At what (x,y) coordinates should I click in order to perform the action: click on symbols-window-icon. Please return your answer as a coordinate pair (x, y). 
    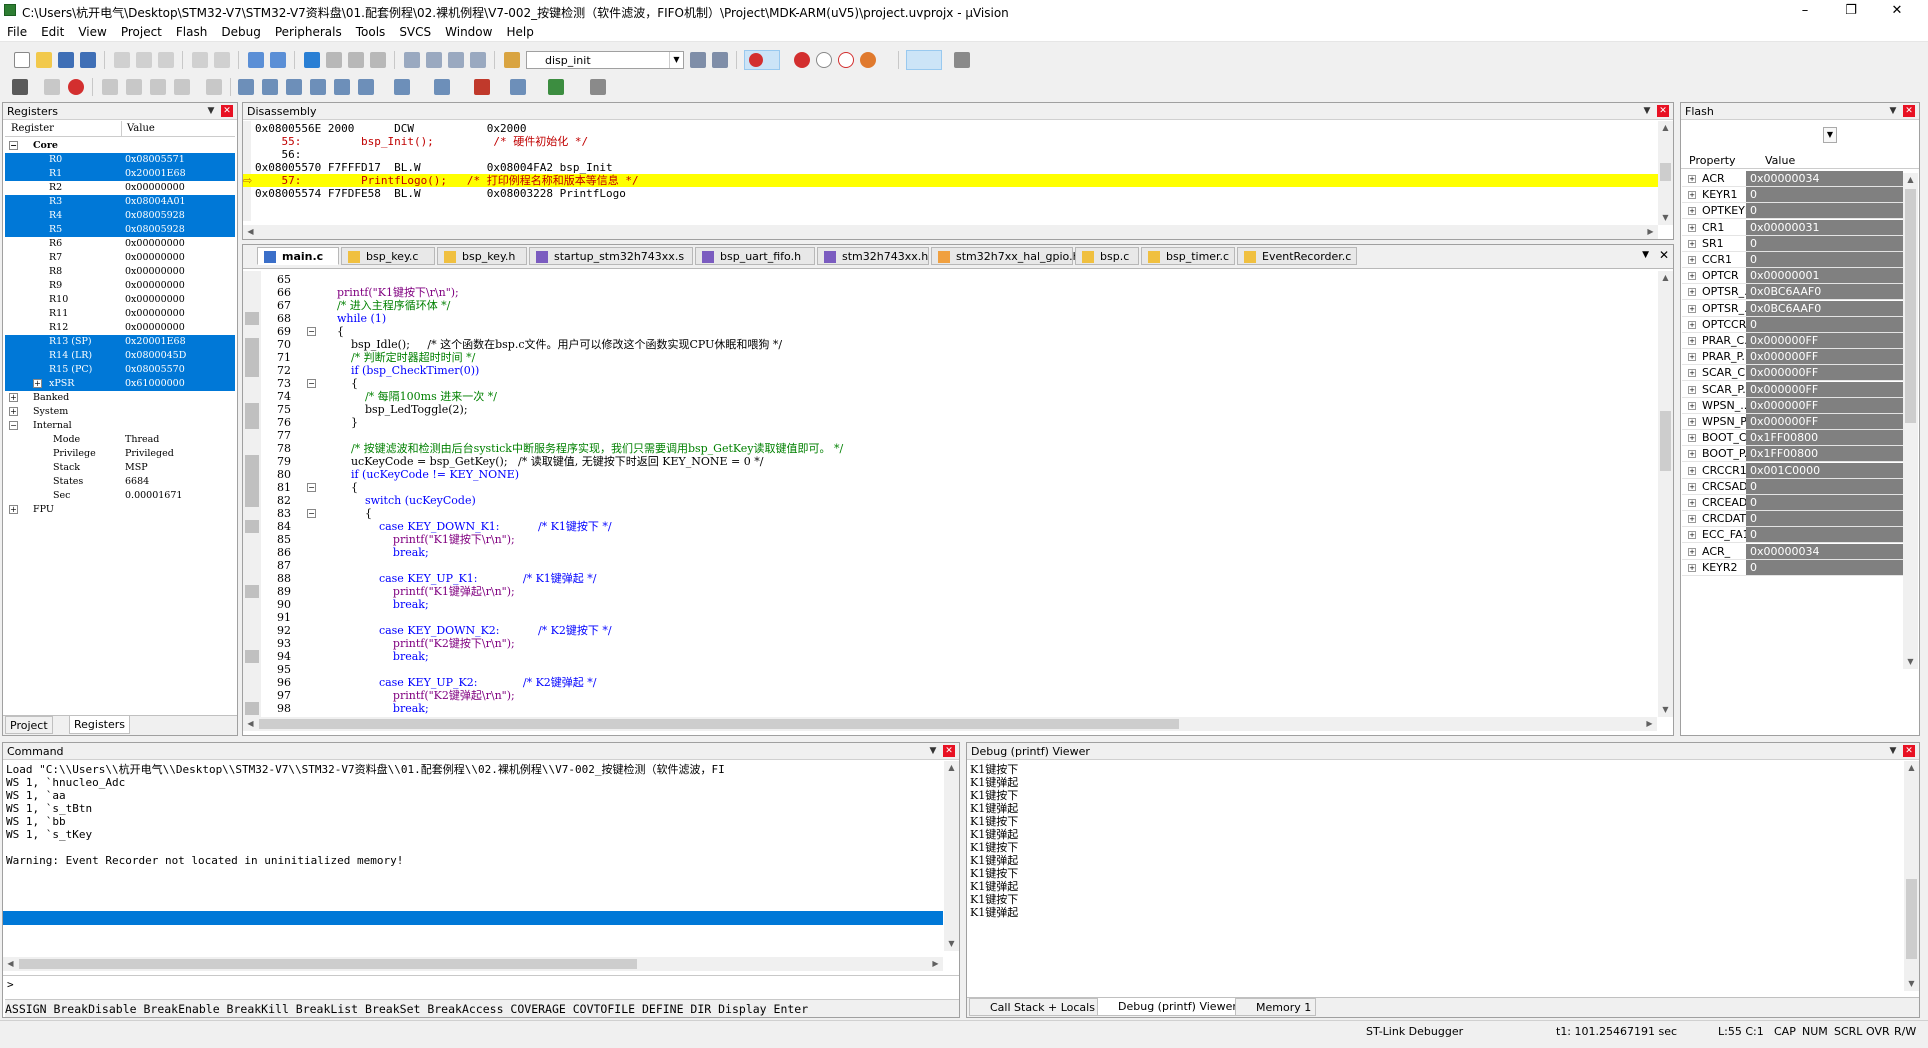
    Looking at the image, I should click on (294, 87).